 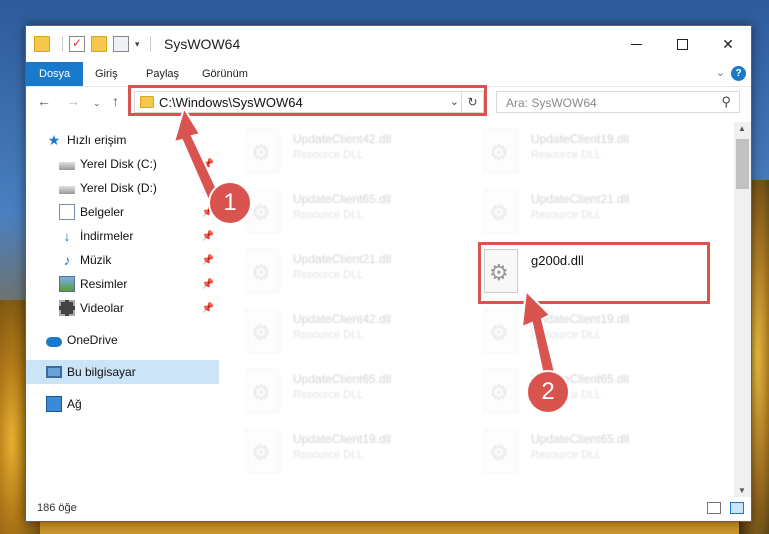 What do you see at coordinates (388, 44) in the screenshot?
I see `title-bar: ▾ SysWOW64 ✕` at bounding box center [388, 44].